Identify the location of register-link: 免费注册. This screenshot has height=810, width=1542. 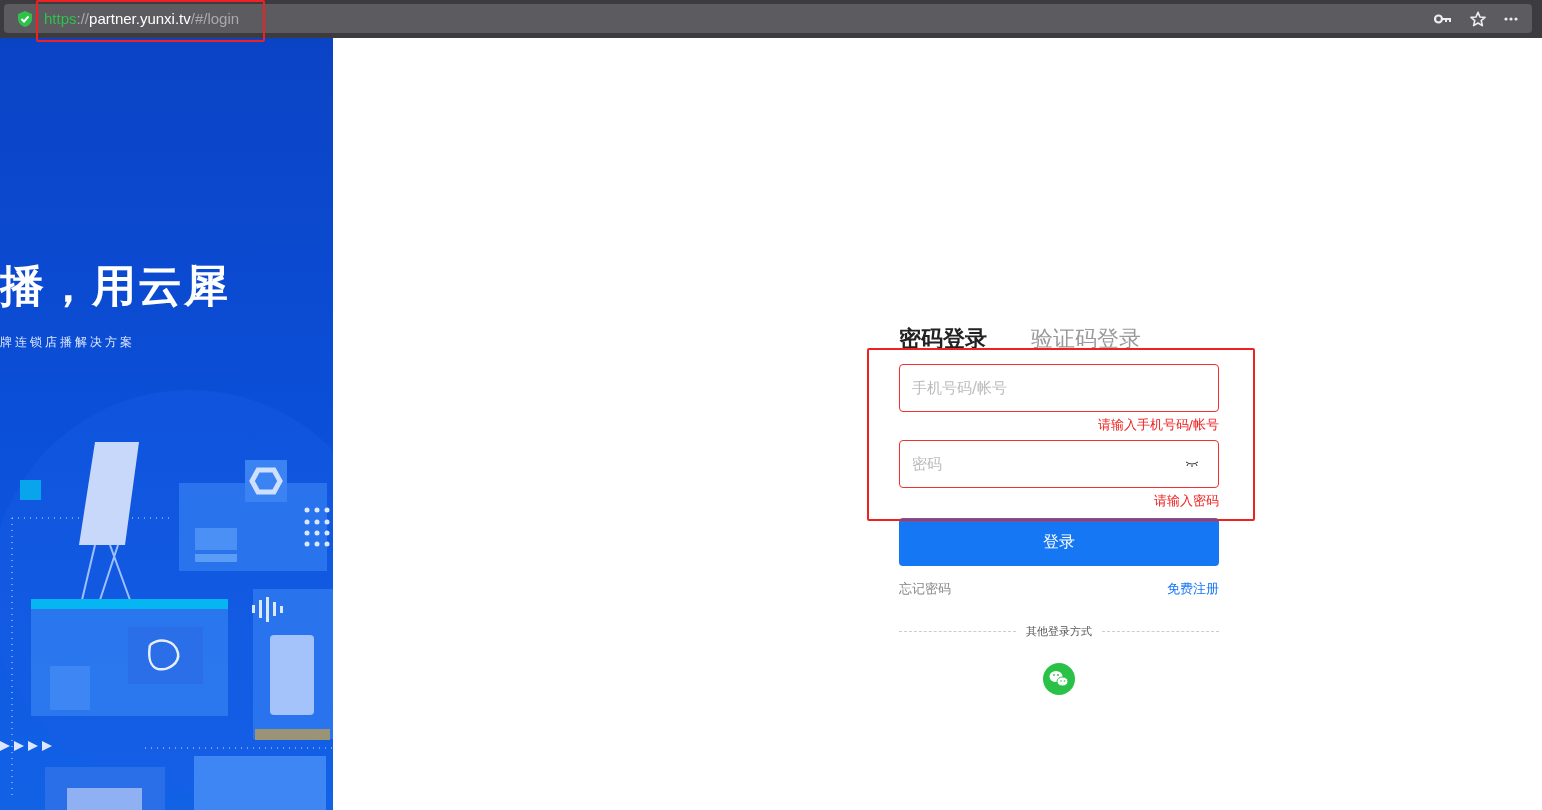
(1193, 589).